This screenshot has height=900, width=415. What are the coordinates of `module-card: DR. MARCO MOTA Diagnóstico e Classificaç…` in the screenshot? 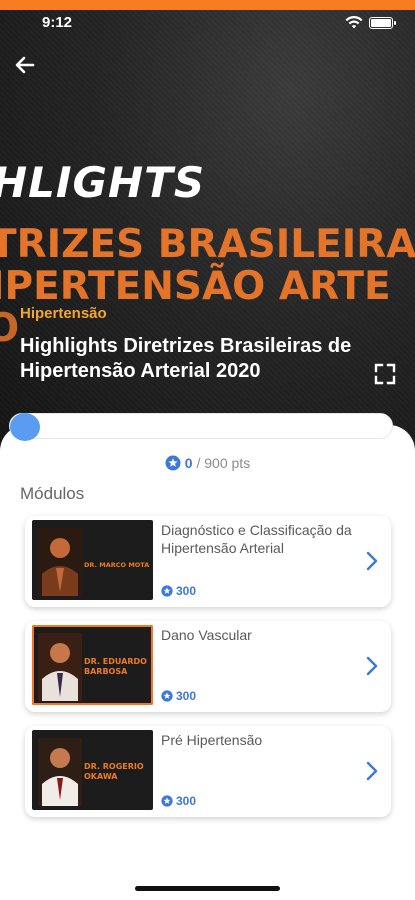 It's located at (208, 561).